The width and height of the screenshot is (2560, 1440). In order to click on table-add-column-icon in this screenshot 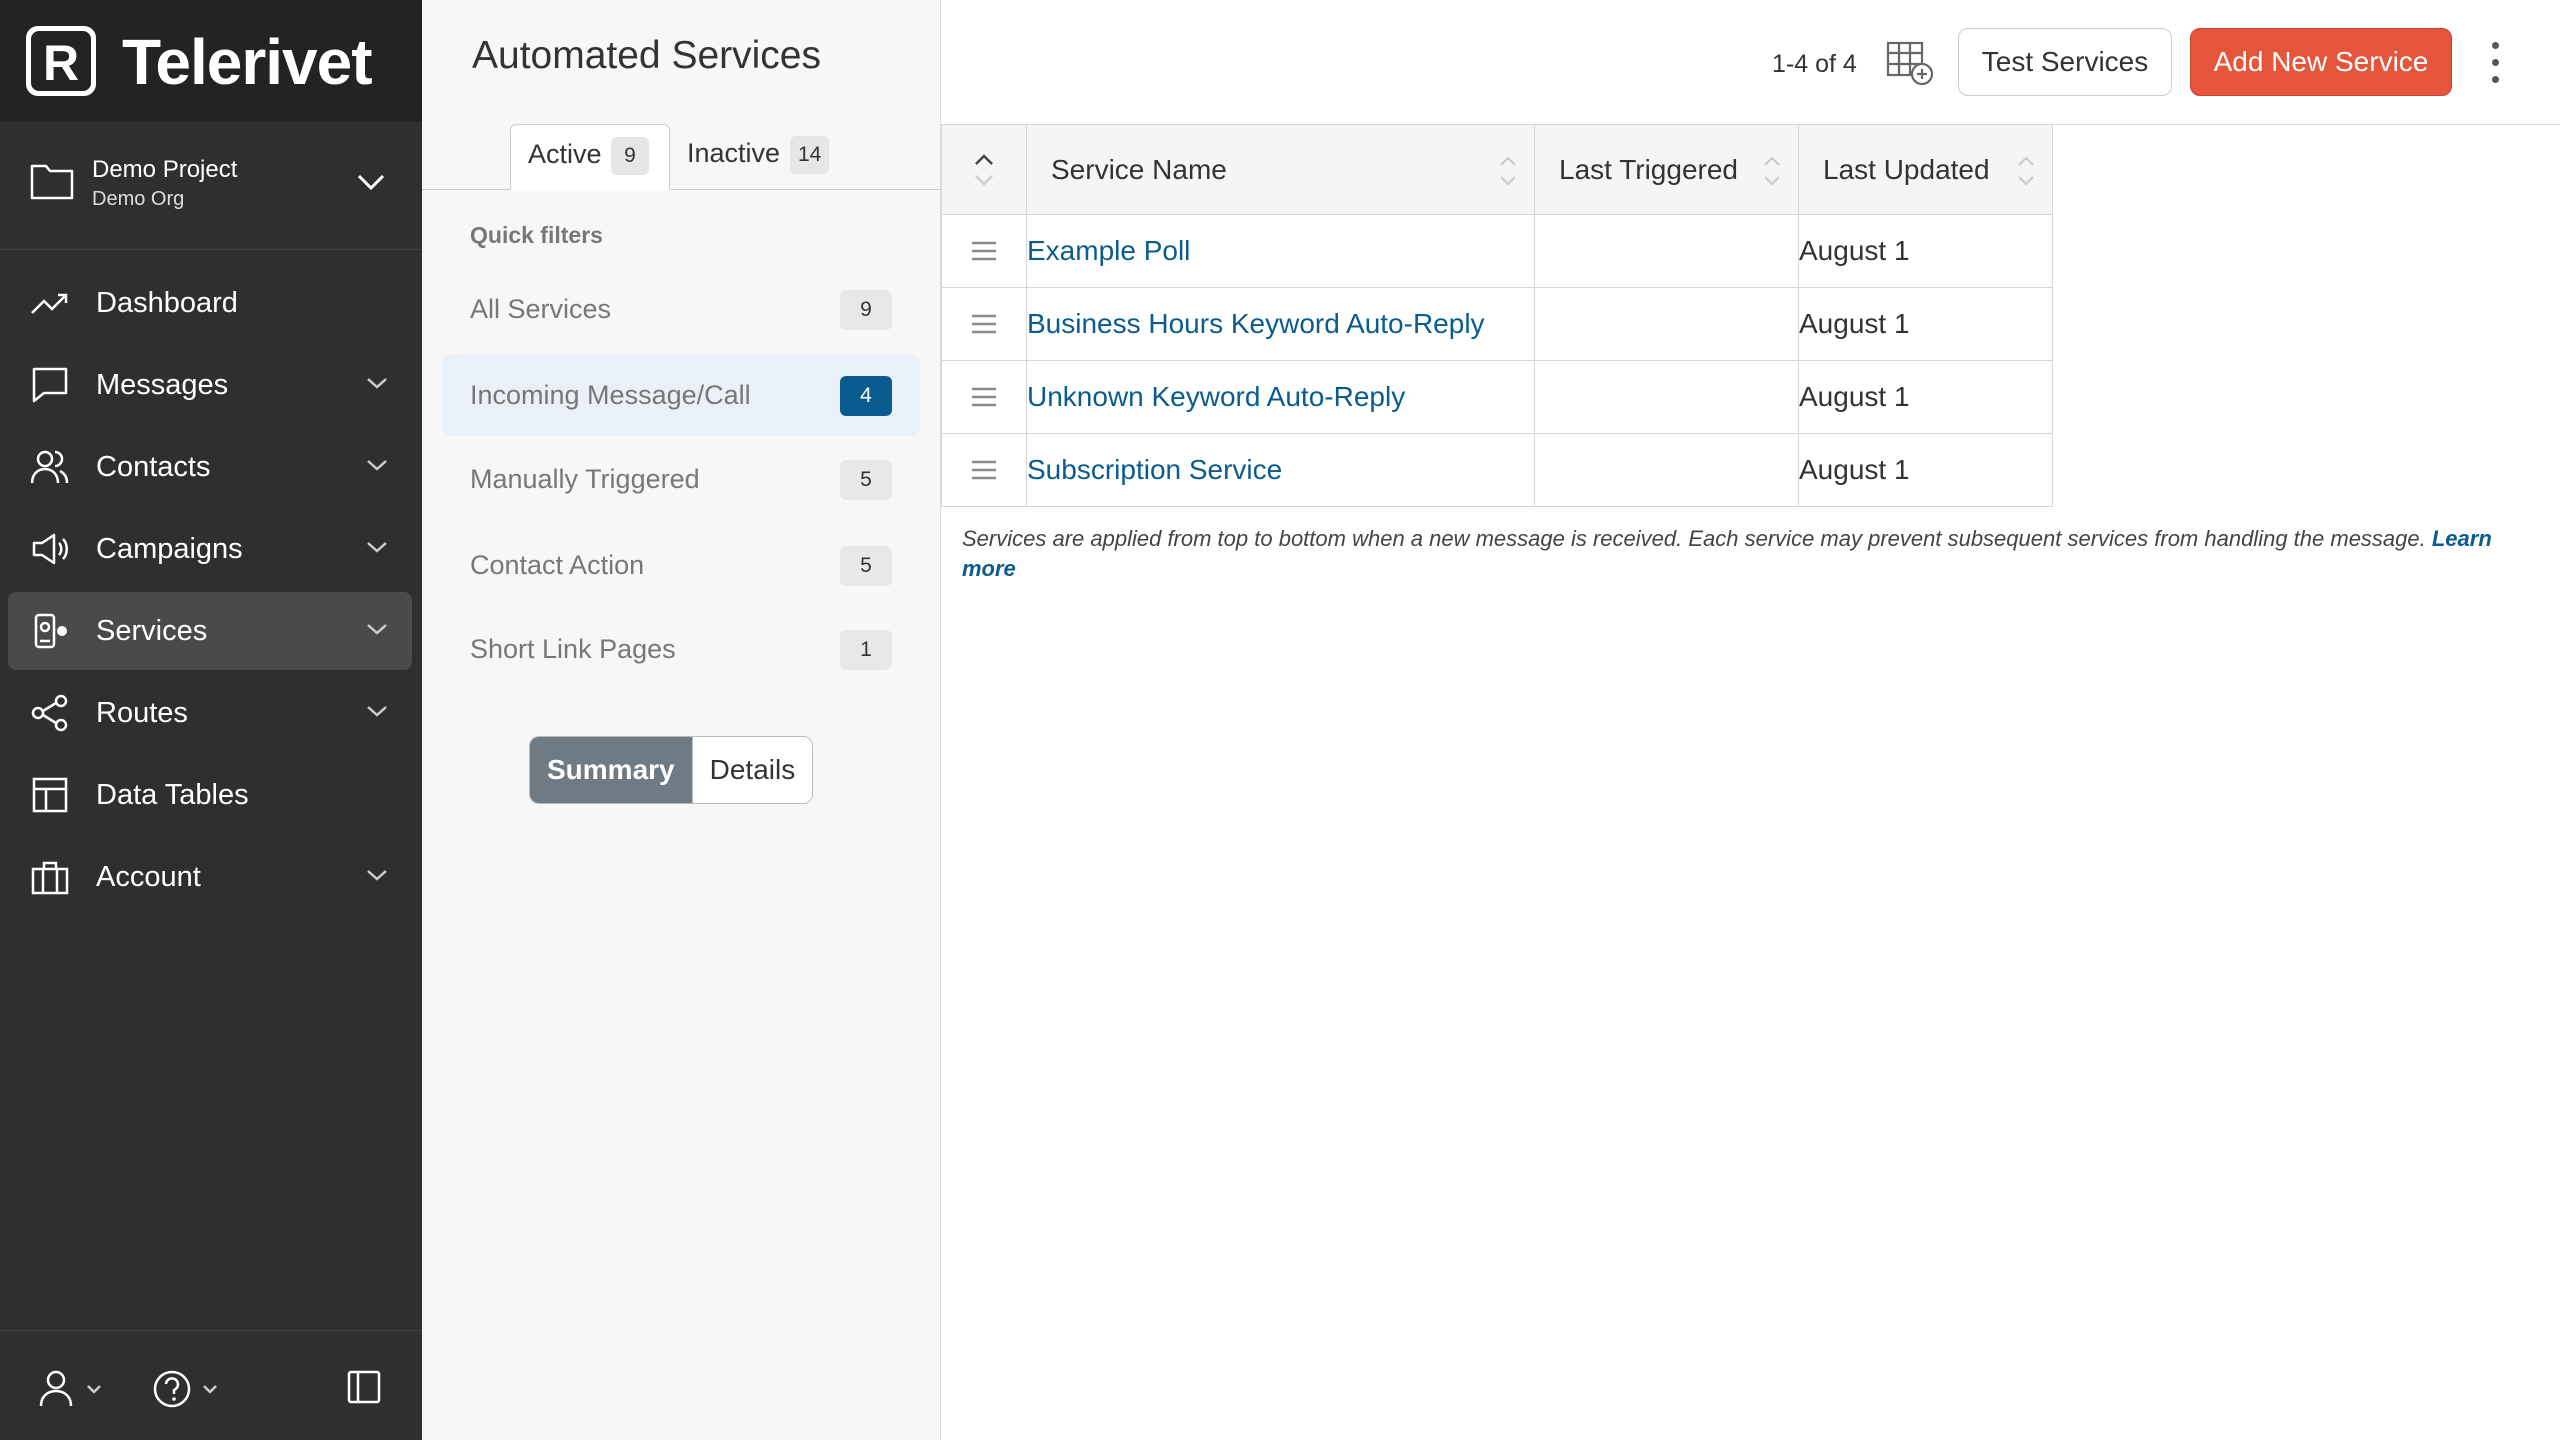, I will do `click(1910, 63)`.